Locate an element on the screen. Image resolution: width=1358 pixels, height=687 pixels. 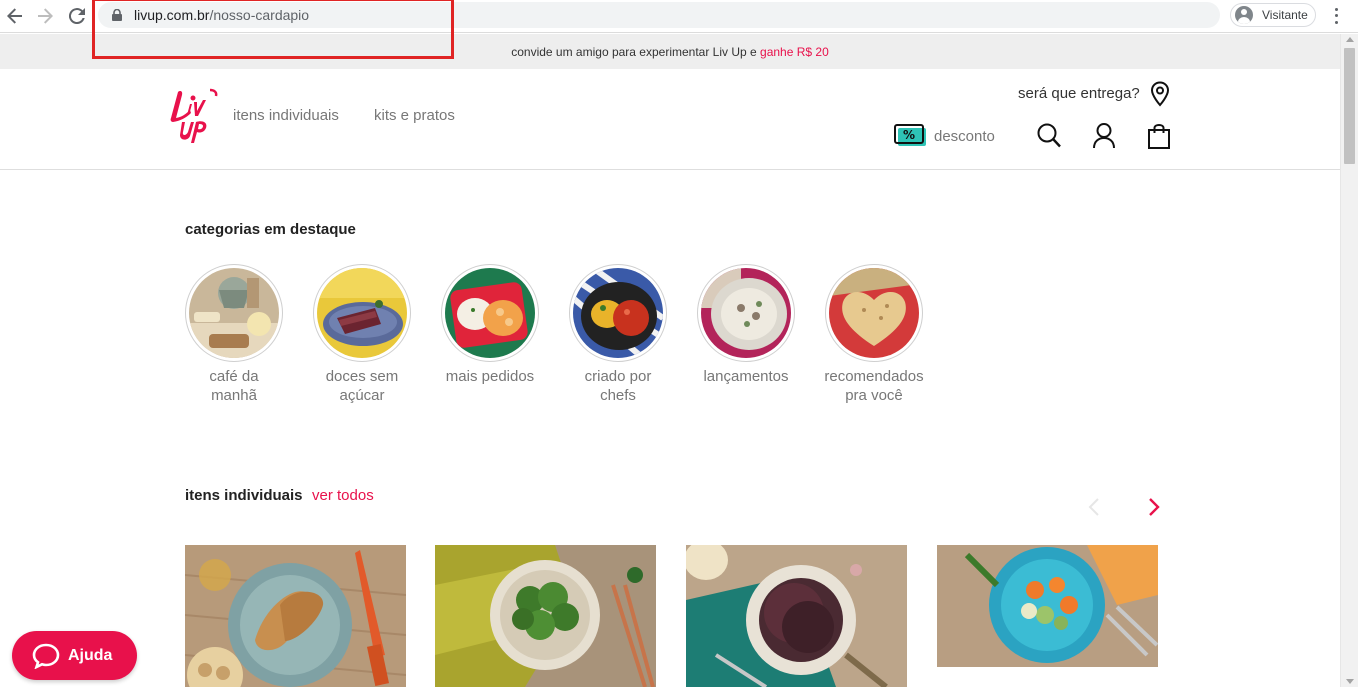
chat-bubble-icon is located at coordinates (46, 656).